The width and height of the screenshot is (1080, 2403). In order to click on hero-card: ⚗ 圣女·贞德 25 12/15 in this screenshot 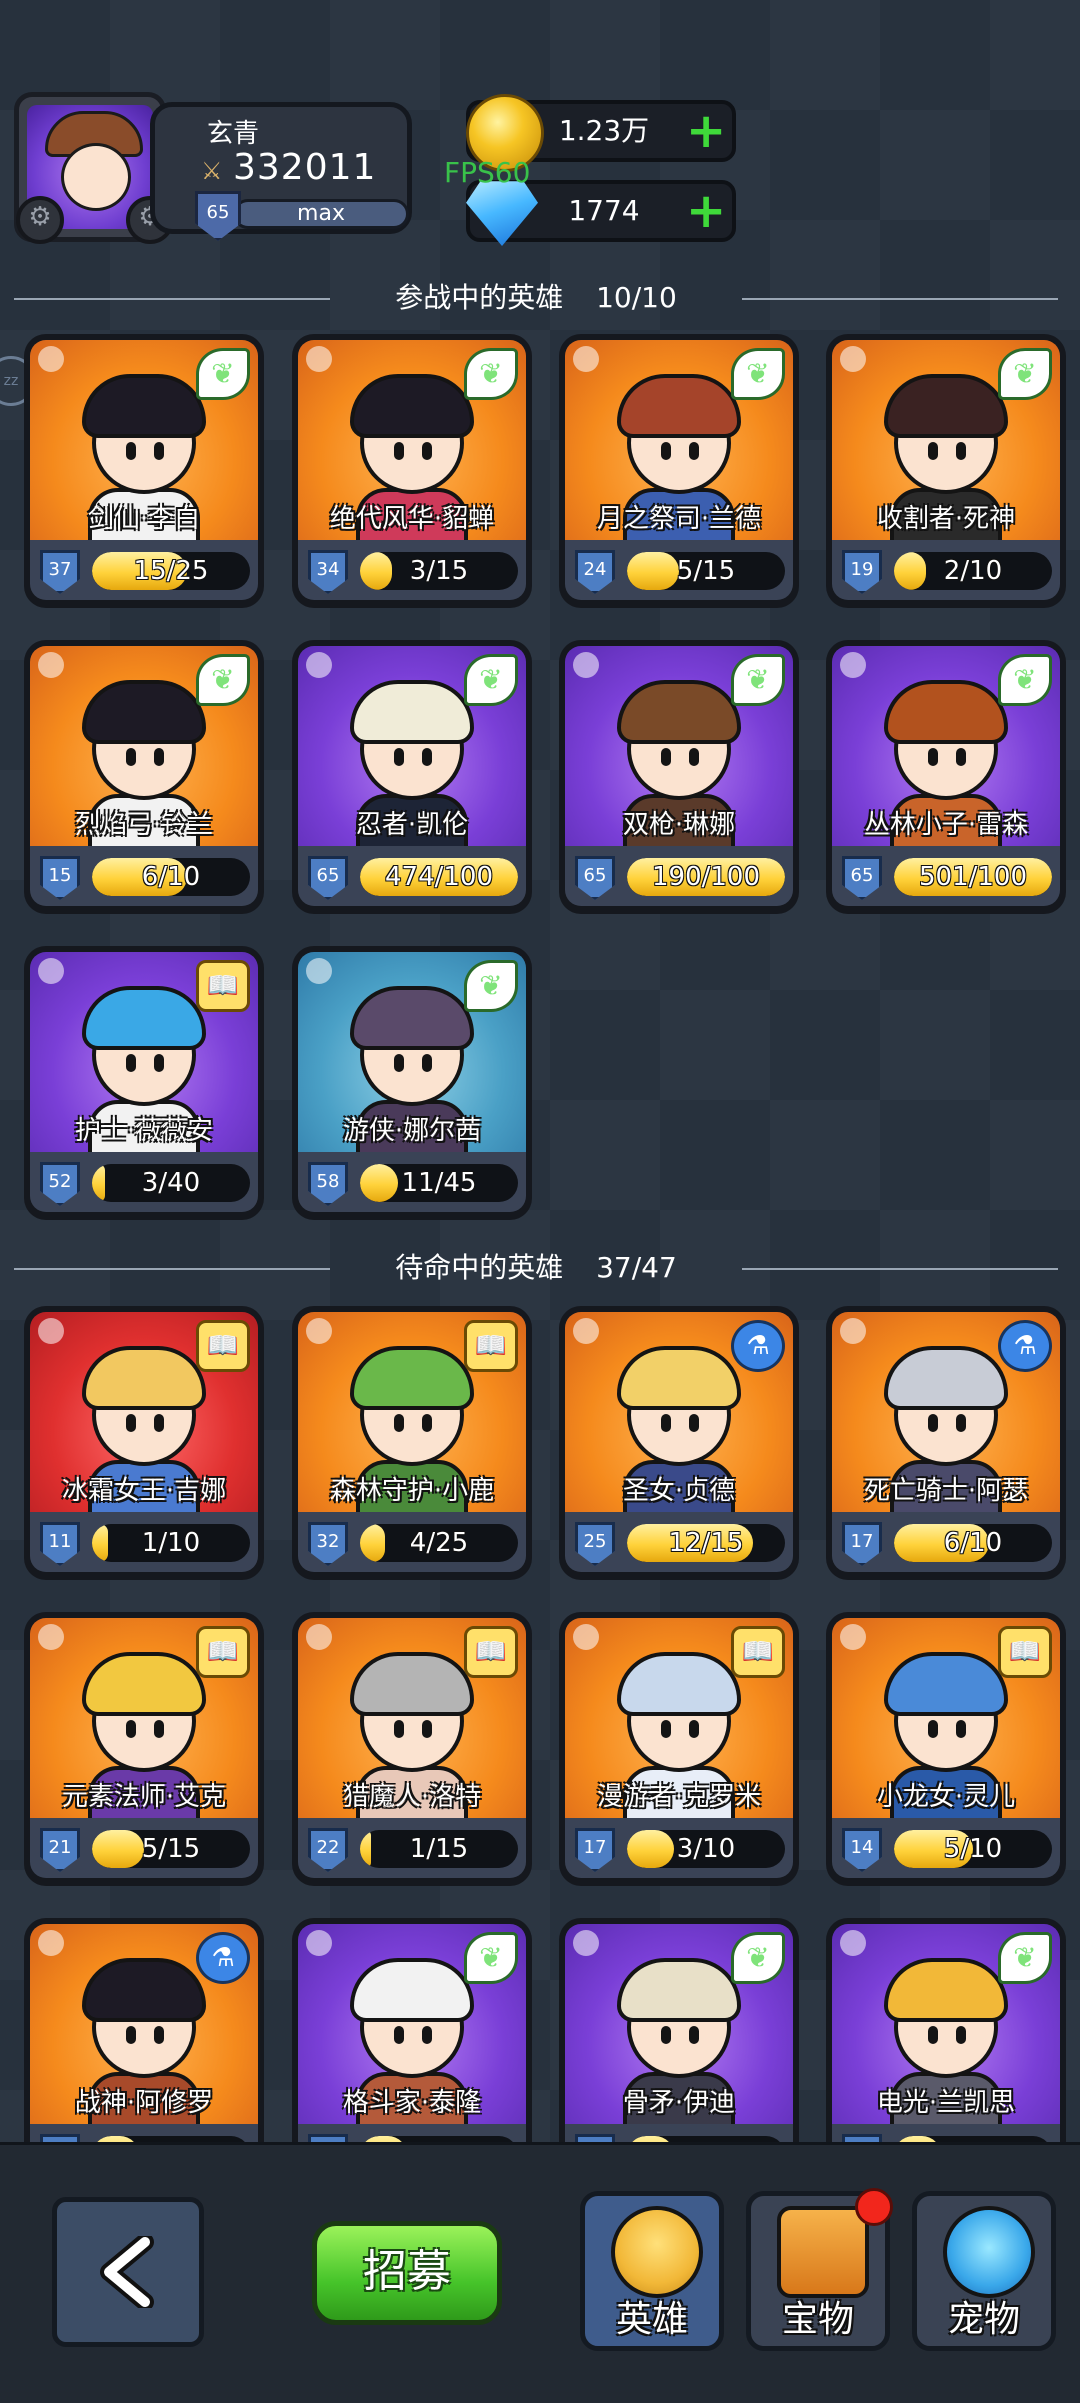, I will do `click(679, 1443)`.